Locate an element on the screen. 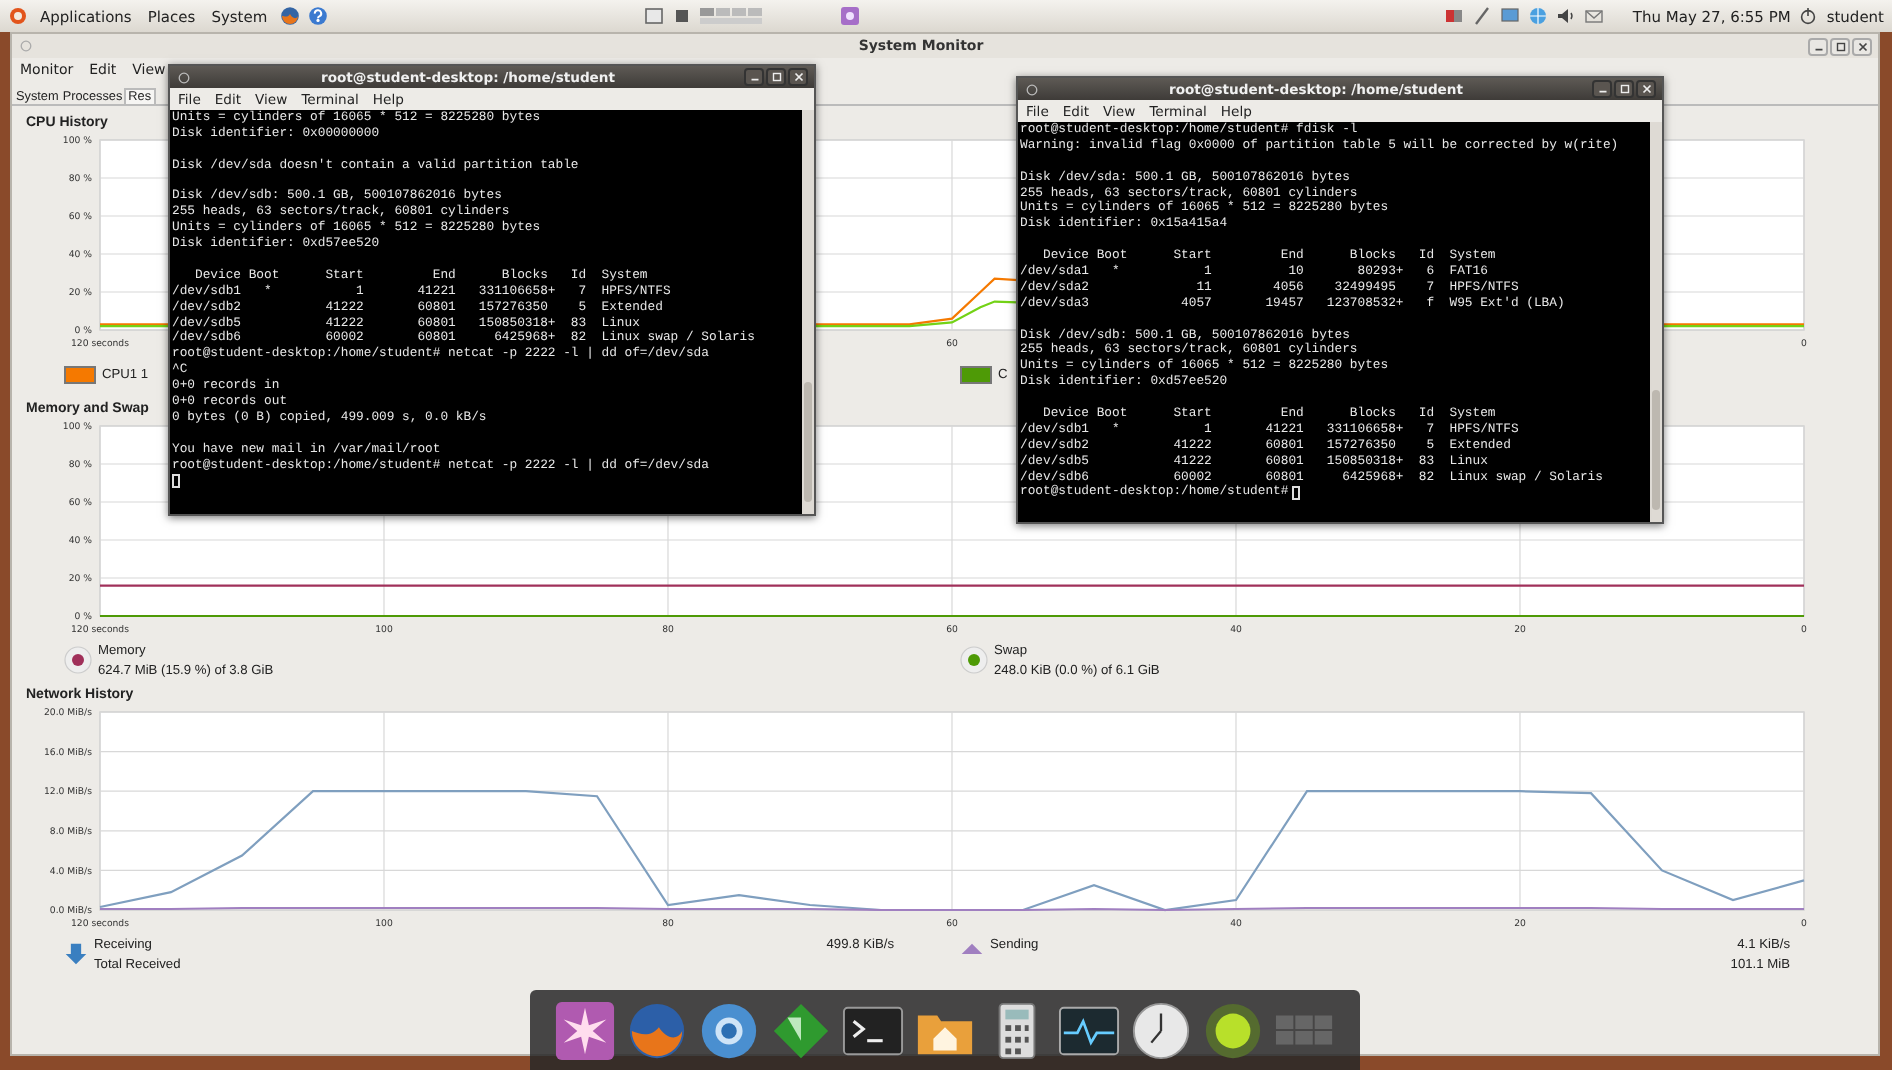 This screenshot has height=1070, width=1892. help-icon is located at coordinates (317, 16).